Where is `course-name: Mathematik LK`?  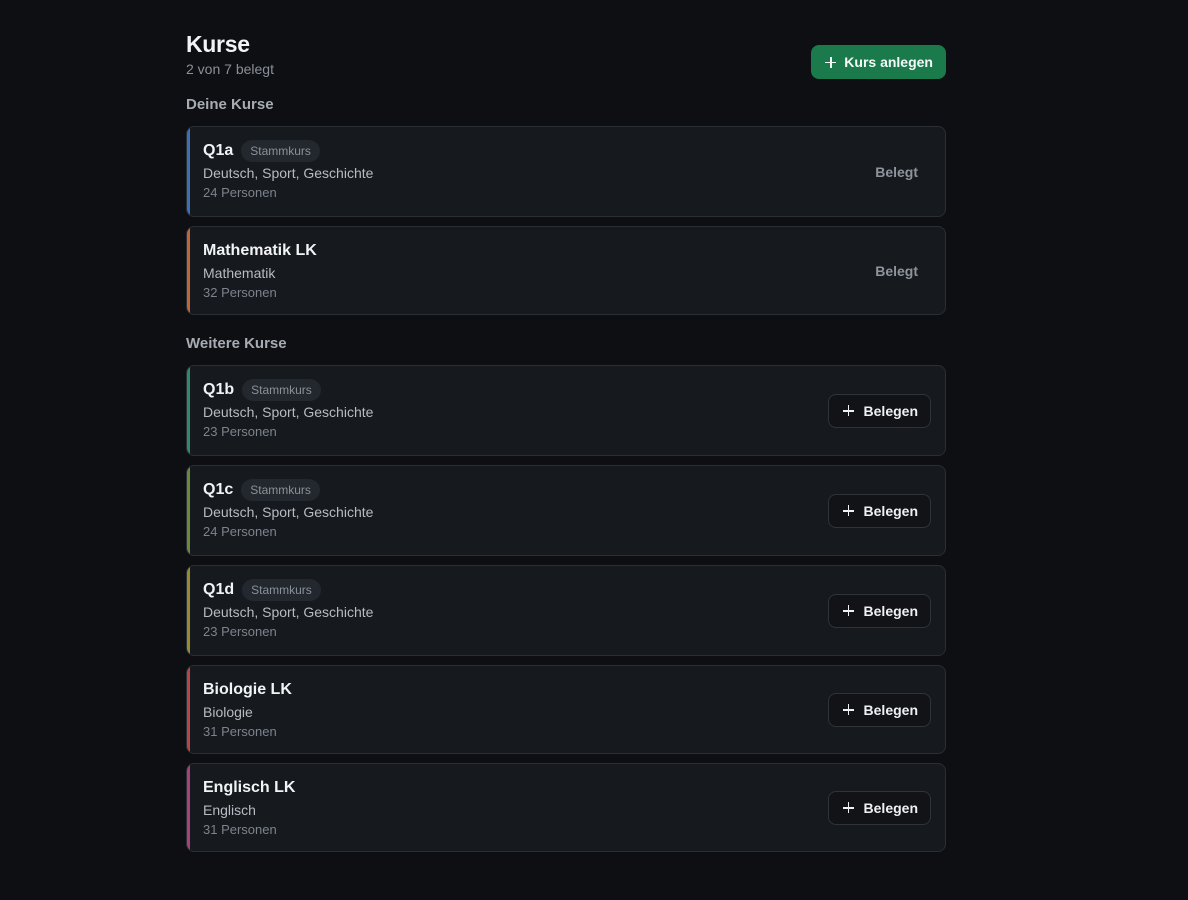
course-name: Mathematik LK is located at coordinates (260, 250).